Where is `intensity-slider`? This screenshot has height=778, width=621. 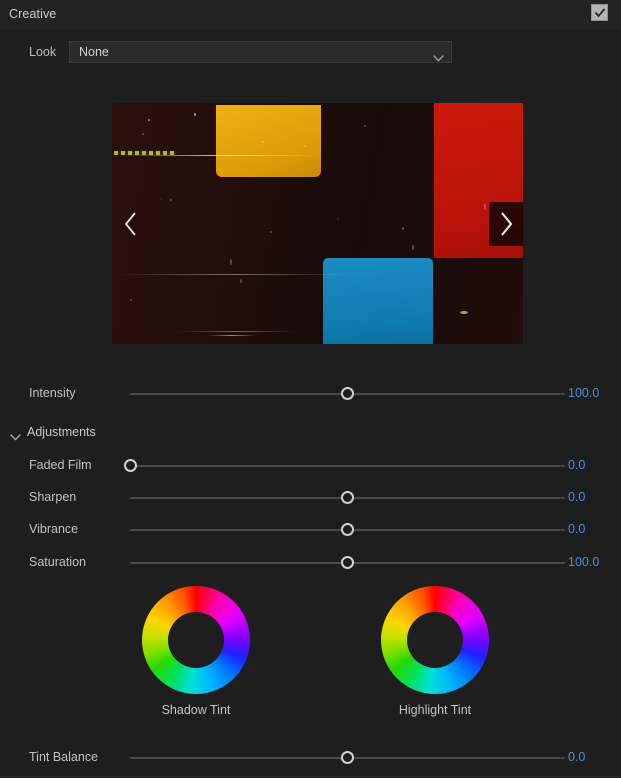 intensity-slider is located at coordinates (347, 394).